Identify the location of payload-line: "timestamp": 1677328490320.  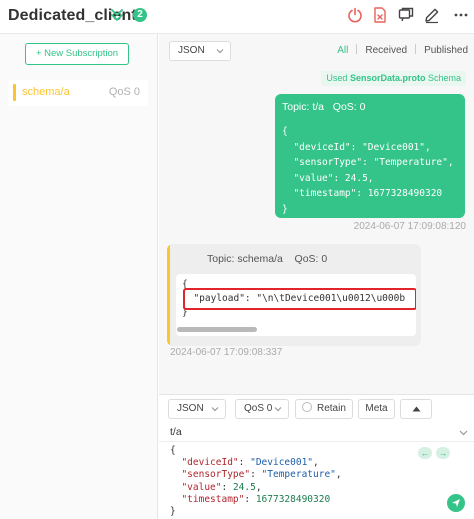
(256, 499).